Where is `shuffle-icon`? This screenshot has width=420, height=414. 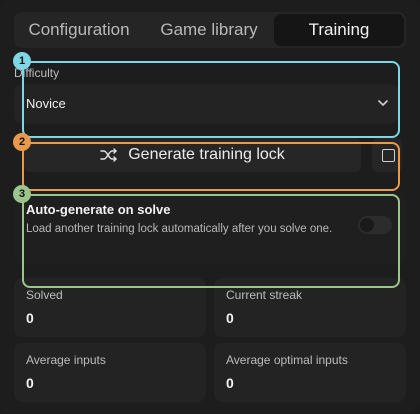 shuffle-icon is located at coordinates (108, 155).